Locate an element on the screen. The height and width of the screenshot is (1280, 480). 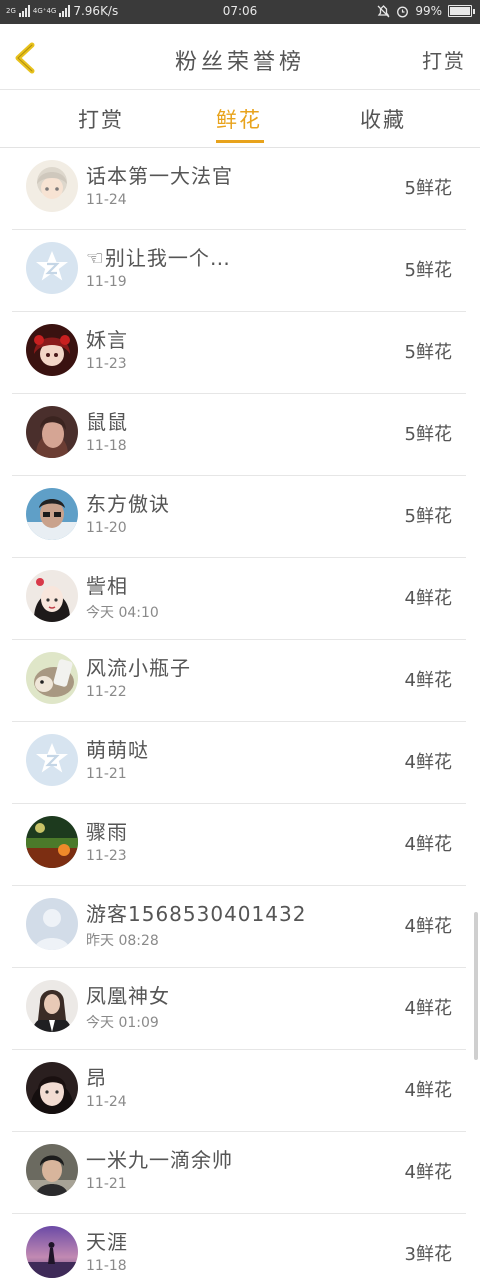
fan-list-item: 骤雨 11-23 4鲜花 is located at coordinates (239, 845).